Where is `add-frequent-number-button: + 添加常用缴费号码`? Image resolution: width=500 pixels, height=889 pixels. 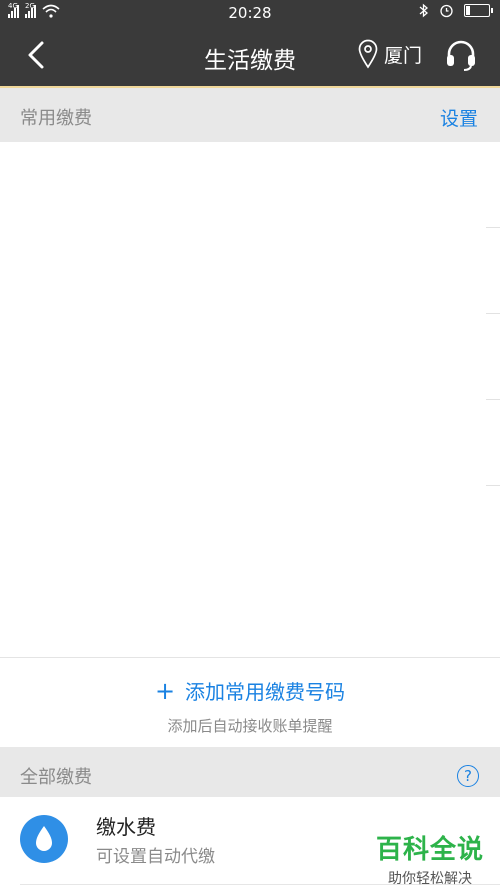 add-frequent-number-button: + 添加常用缴费号码 is located at coordinates (250, 690).